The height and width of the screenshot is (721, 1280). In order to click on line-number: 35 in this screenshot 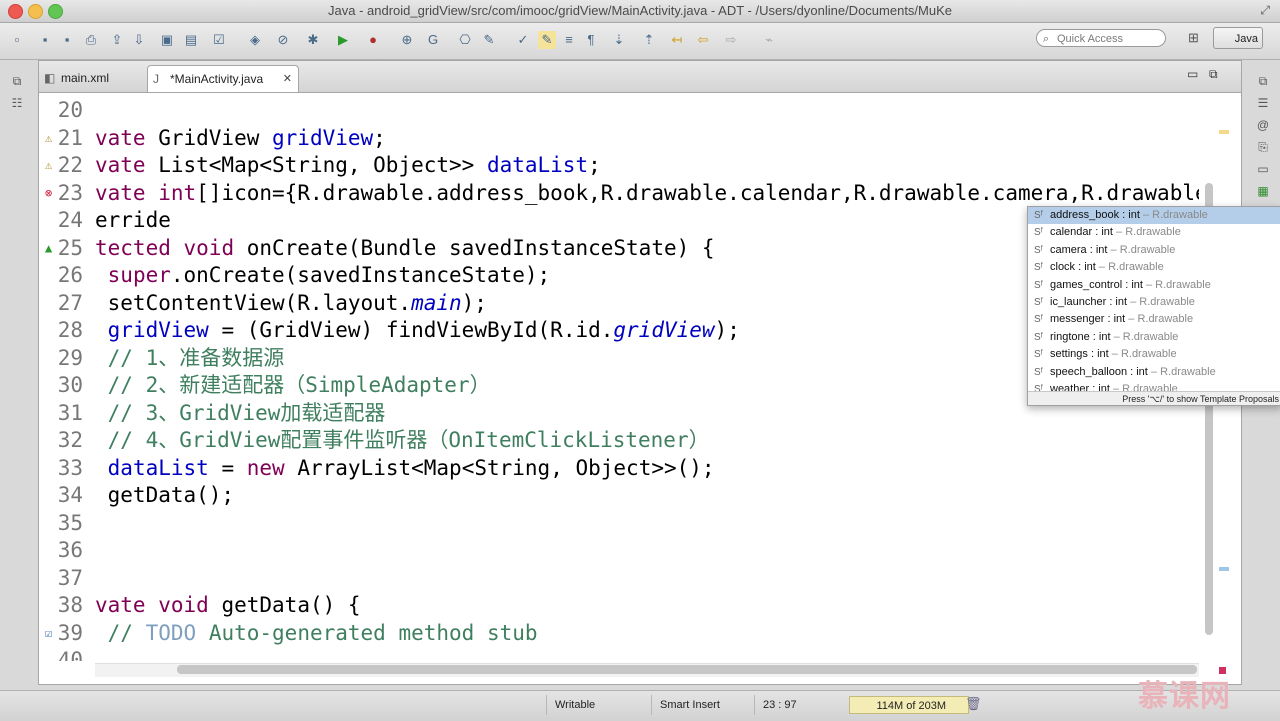, I will do `click(70, 522)`.